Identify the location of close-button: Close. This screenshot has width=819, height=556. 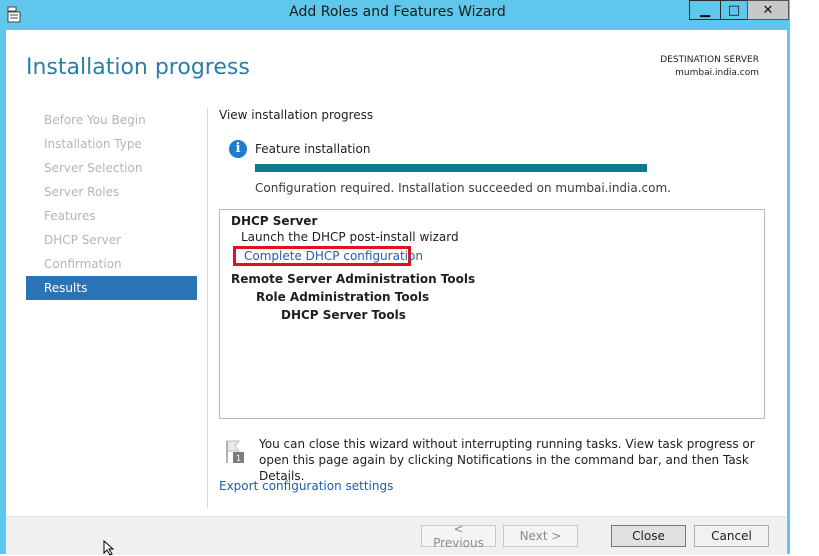
(648, 536).